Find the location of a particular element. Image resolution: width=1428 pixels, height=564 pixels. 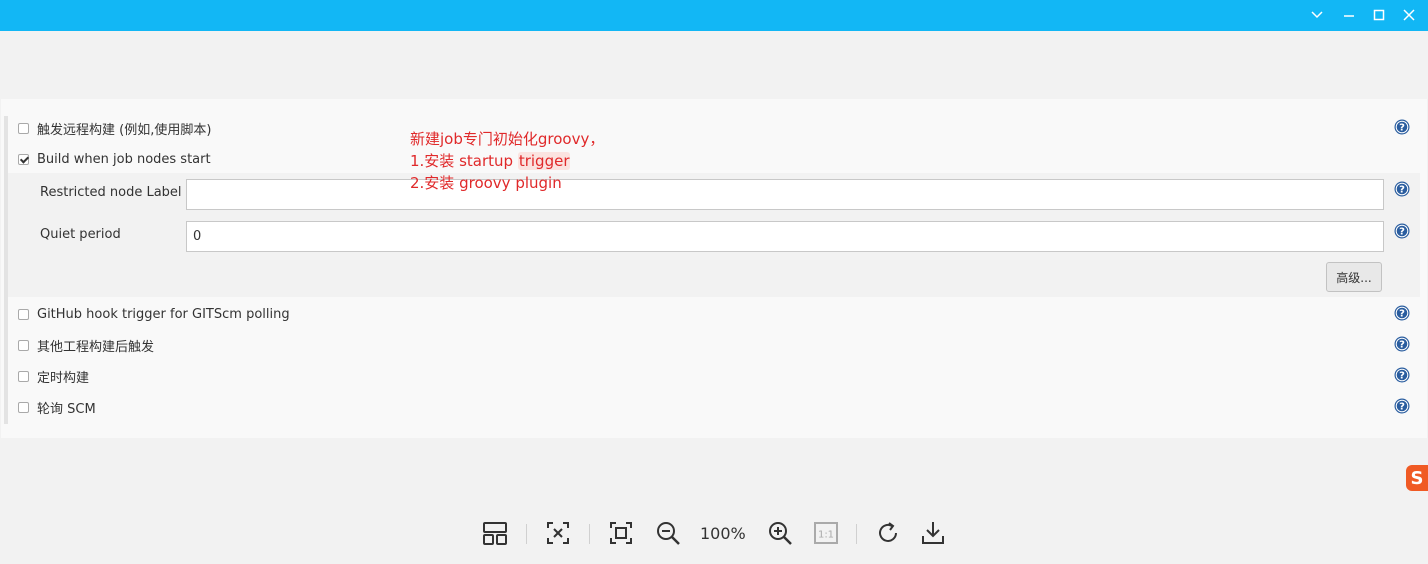

trigger-after-other-projects: 其他工程构建后触发 is located at coordinates (86, 345).